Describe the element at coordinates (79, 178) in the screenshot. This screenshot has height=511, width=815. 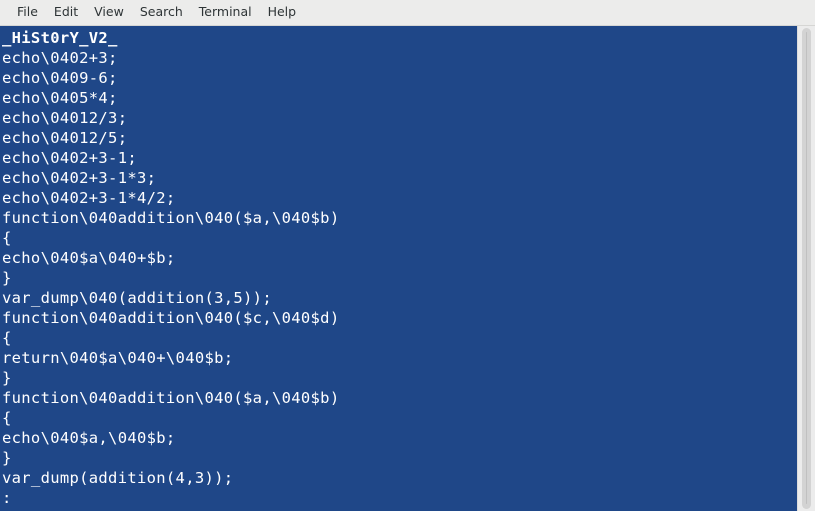
I see `terminal-line: echo\0402+3-1*3;` at that location.